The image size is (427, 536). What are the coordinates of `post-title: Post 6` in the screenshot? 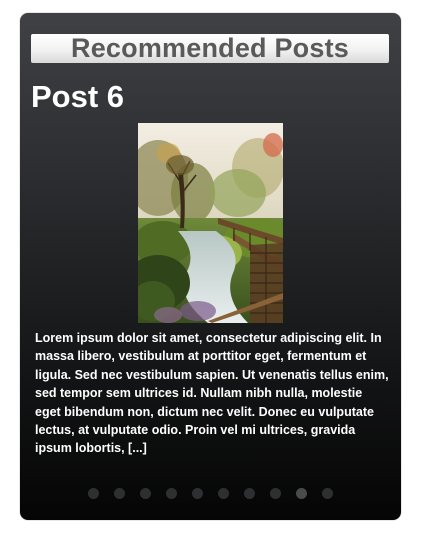 It's located at (77, 97).